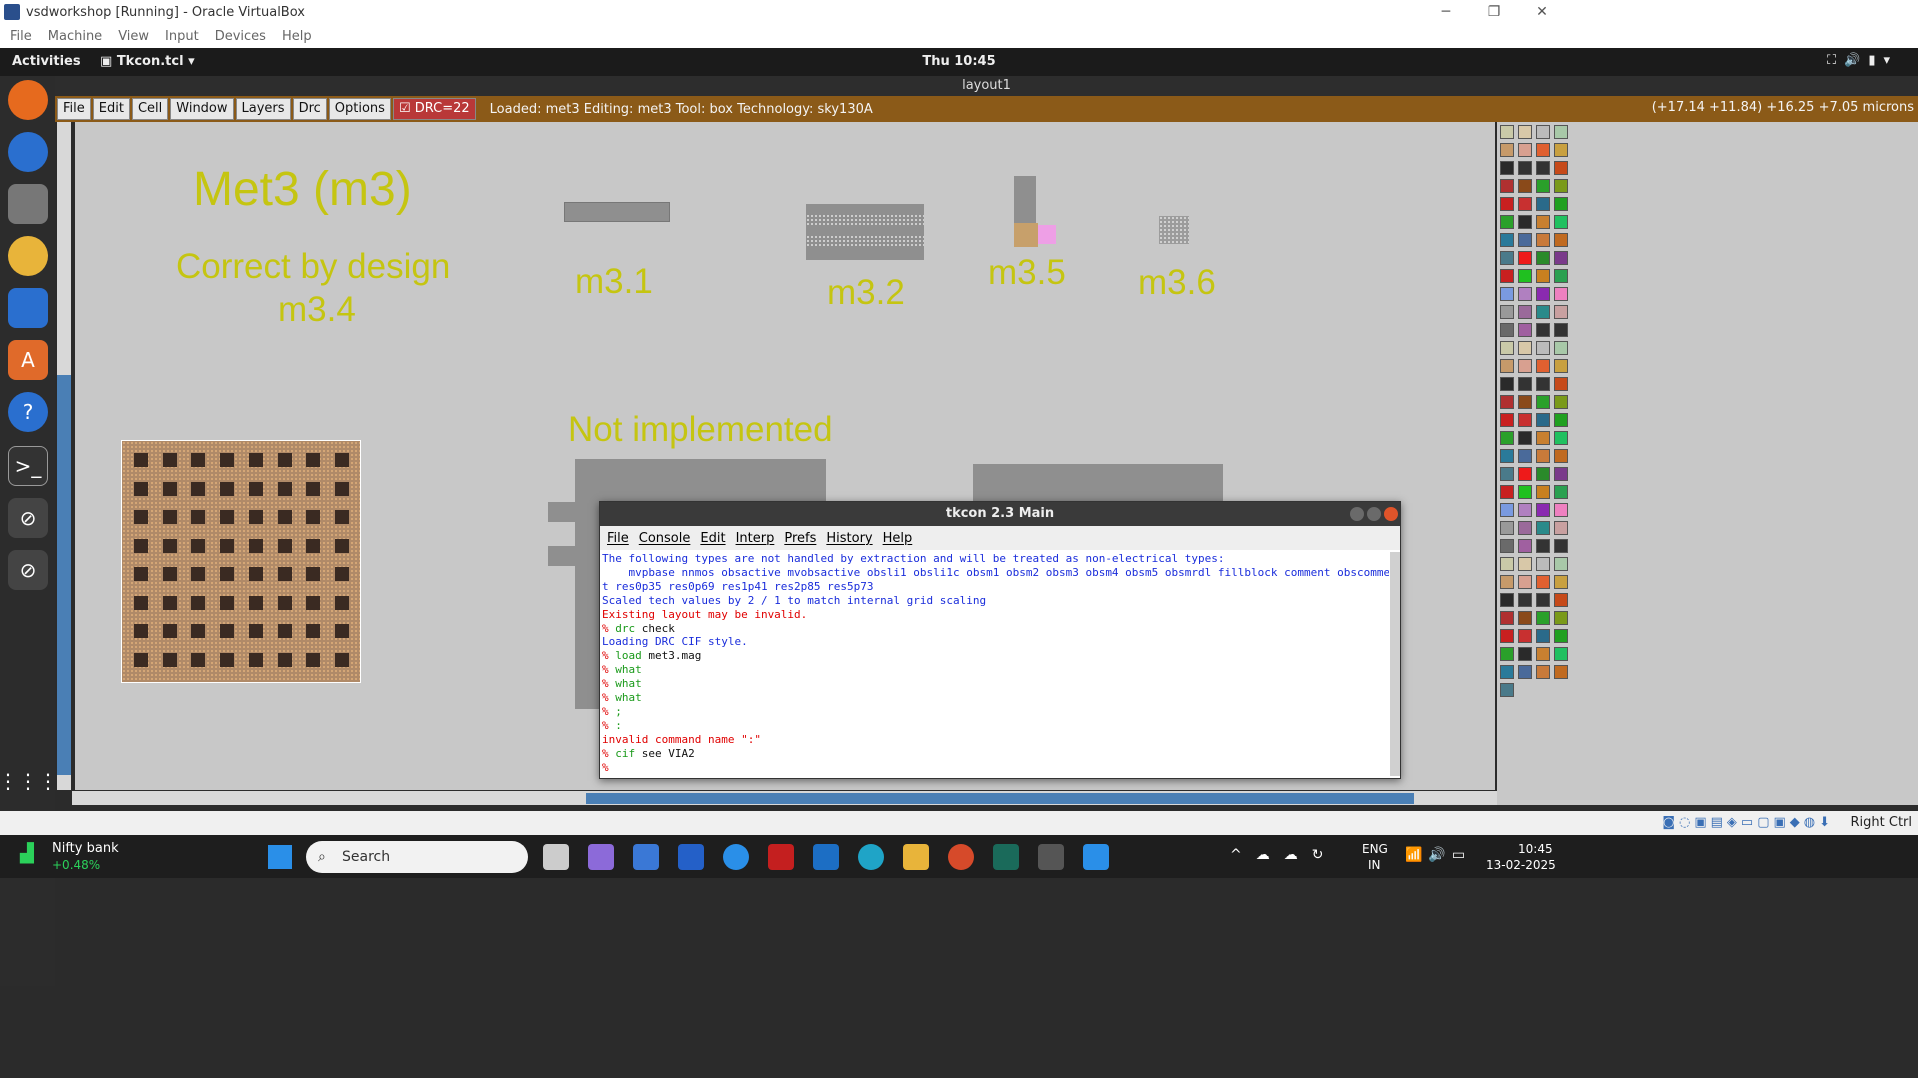 Image resolution: width=1918 pixels, height=1078 pixels. Describe the element at coordinates (601, 857) in the screenshot. I see `copilot-icon` at that location.